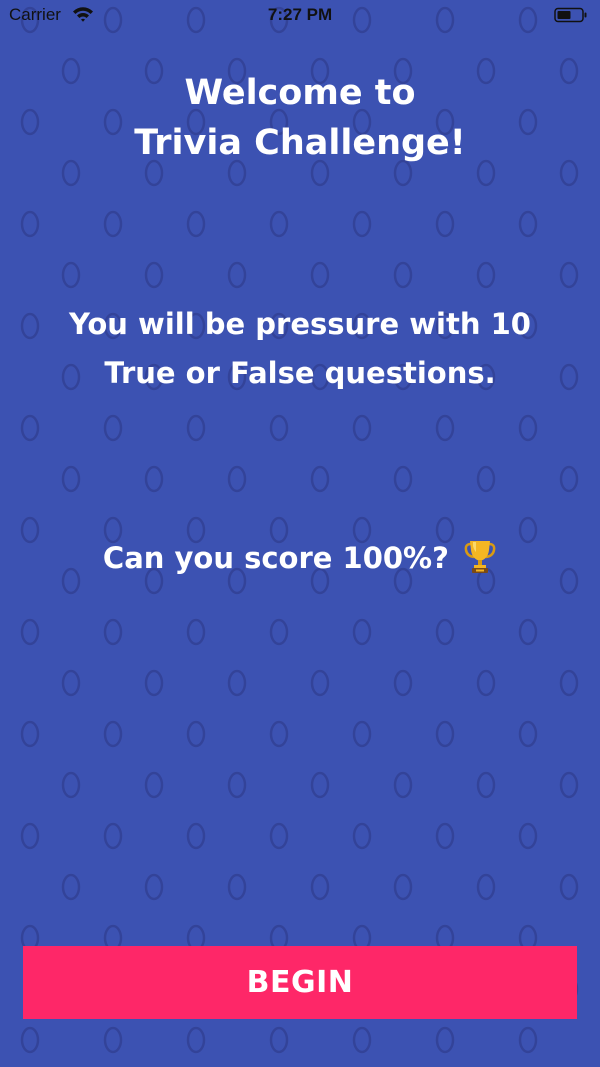  I want to click on begin-button: BEGIN, so click(300, 982).